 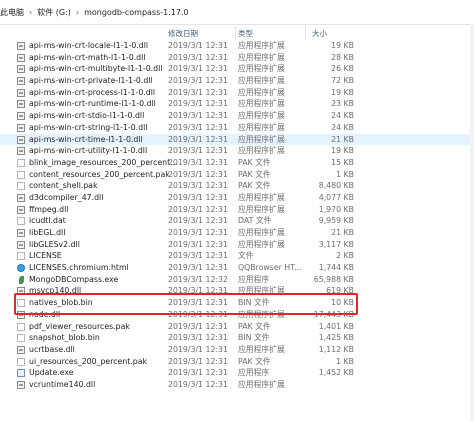 What do you see at coordinates (79, 268) in the screenshot?
I see `file-name: LICENSES.chromium.html` at bounding box center [79, 268].